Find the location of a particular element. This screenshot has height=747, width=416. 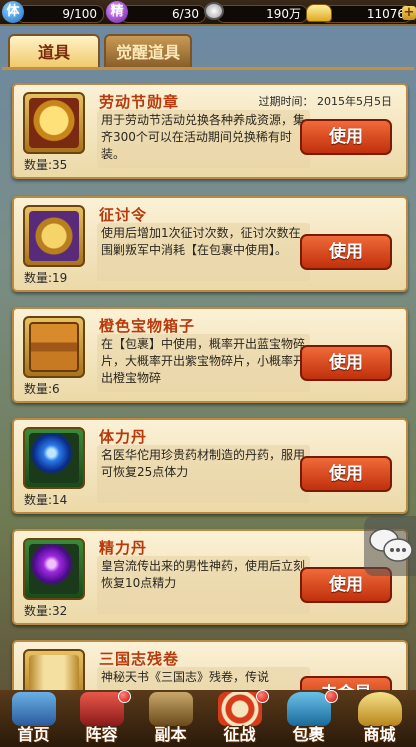

medal-icon is located at coordinates (54, 123).